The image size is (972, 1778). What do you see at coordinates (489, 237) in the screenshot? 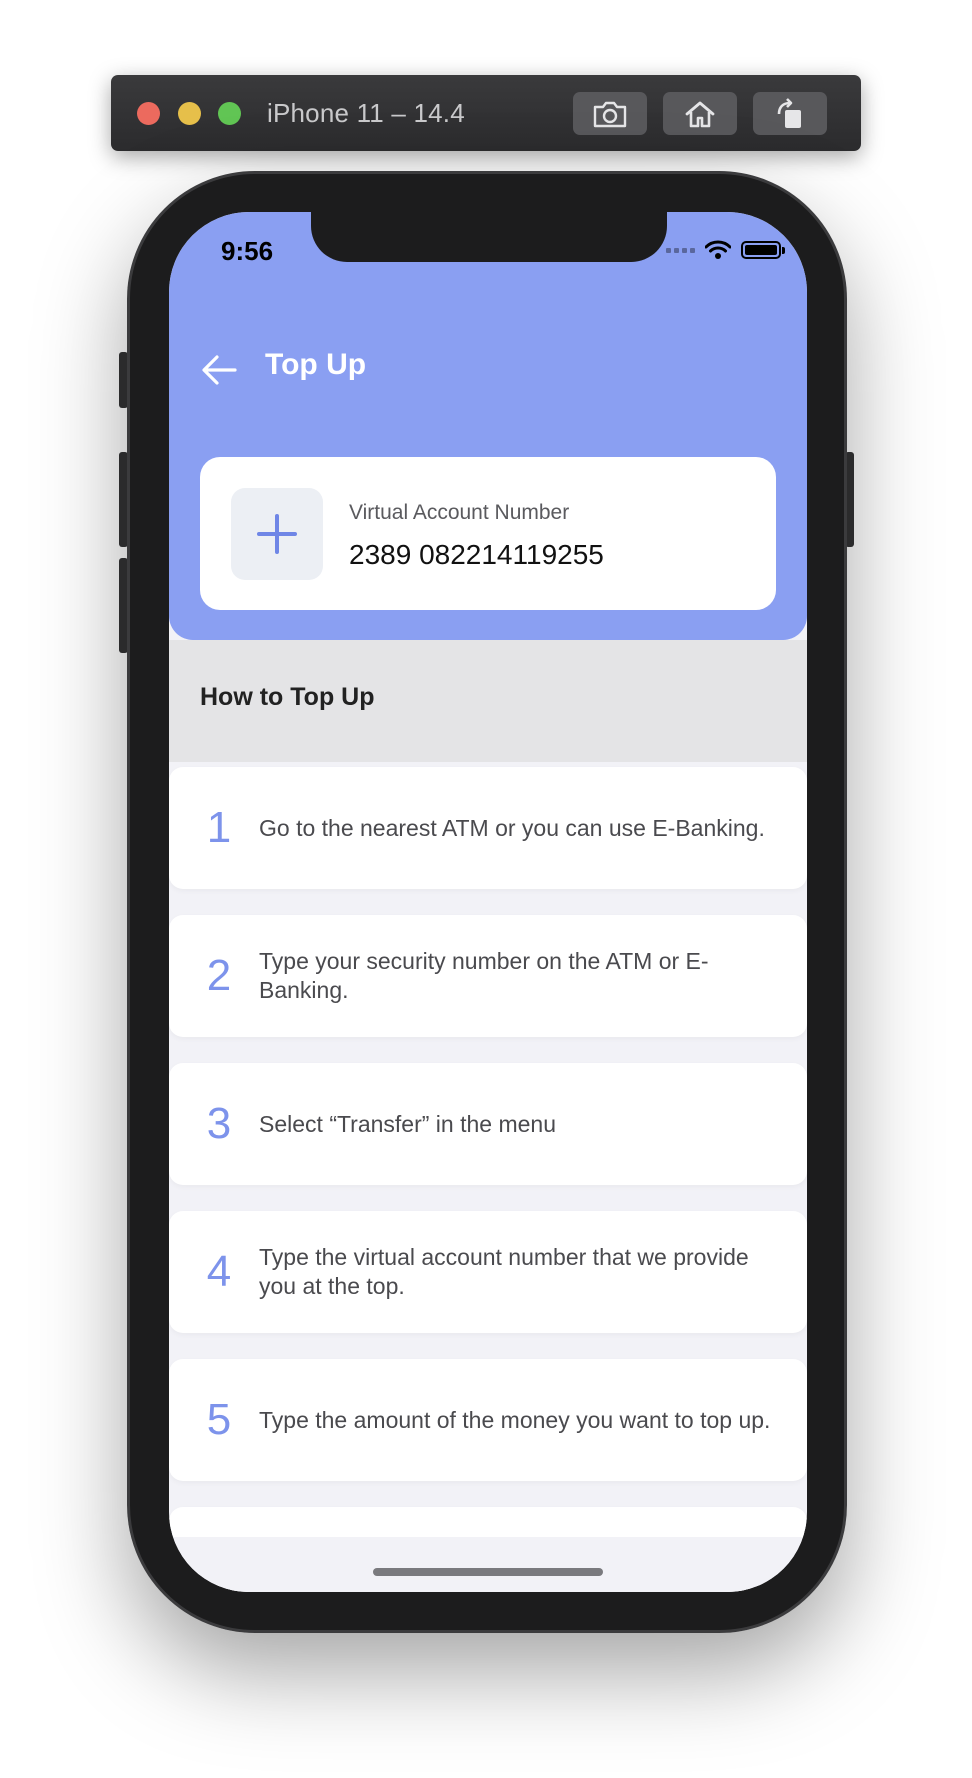
I see `notch` at bounding box center [489, 237].